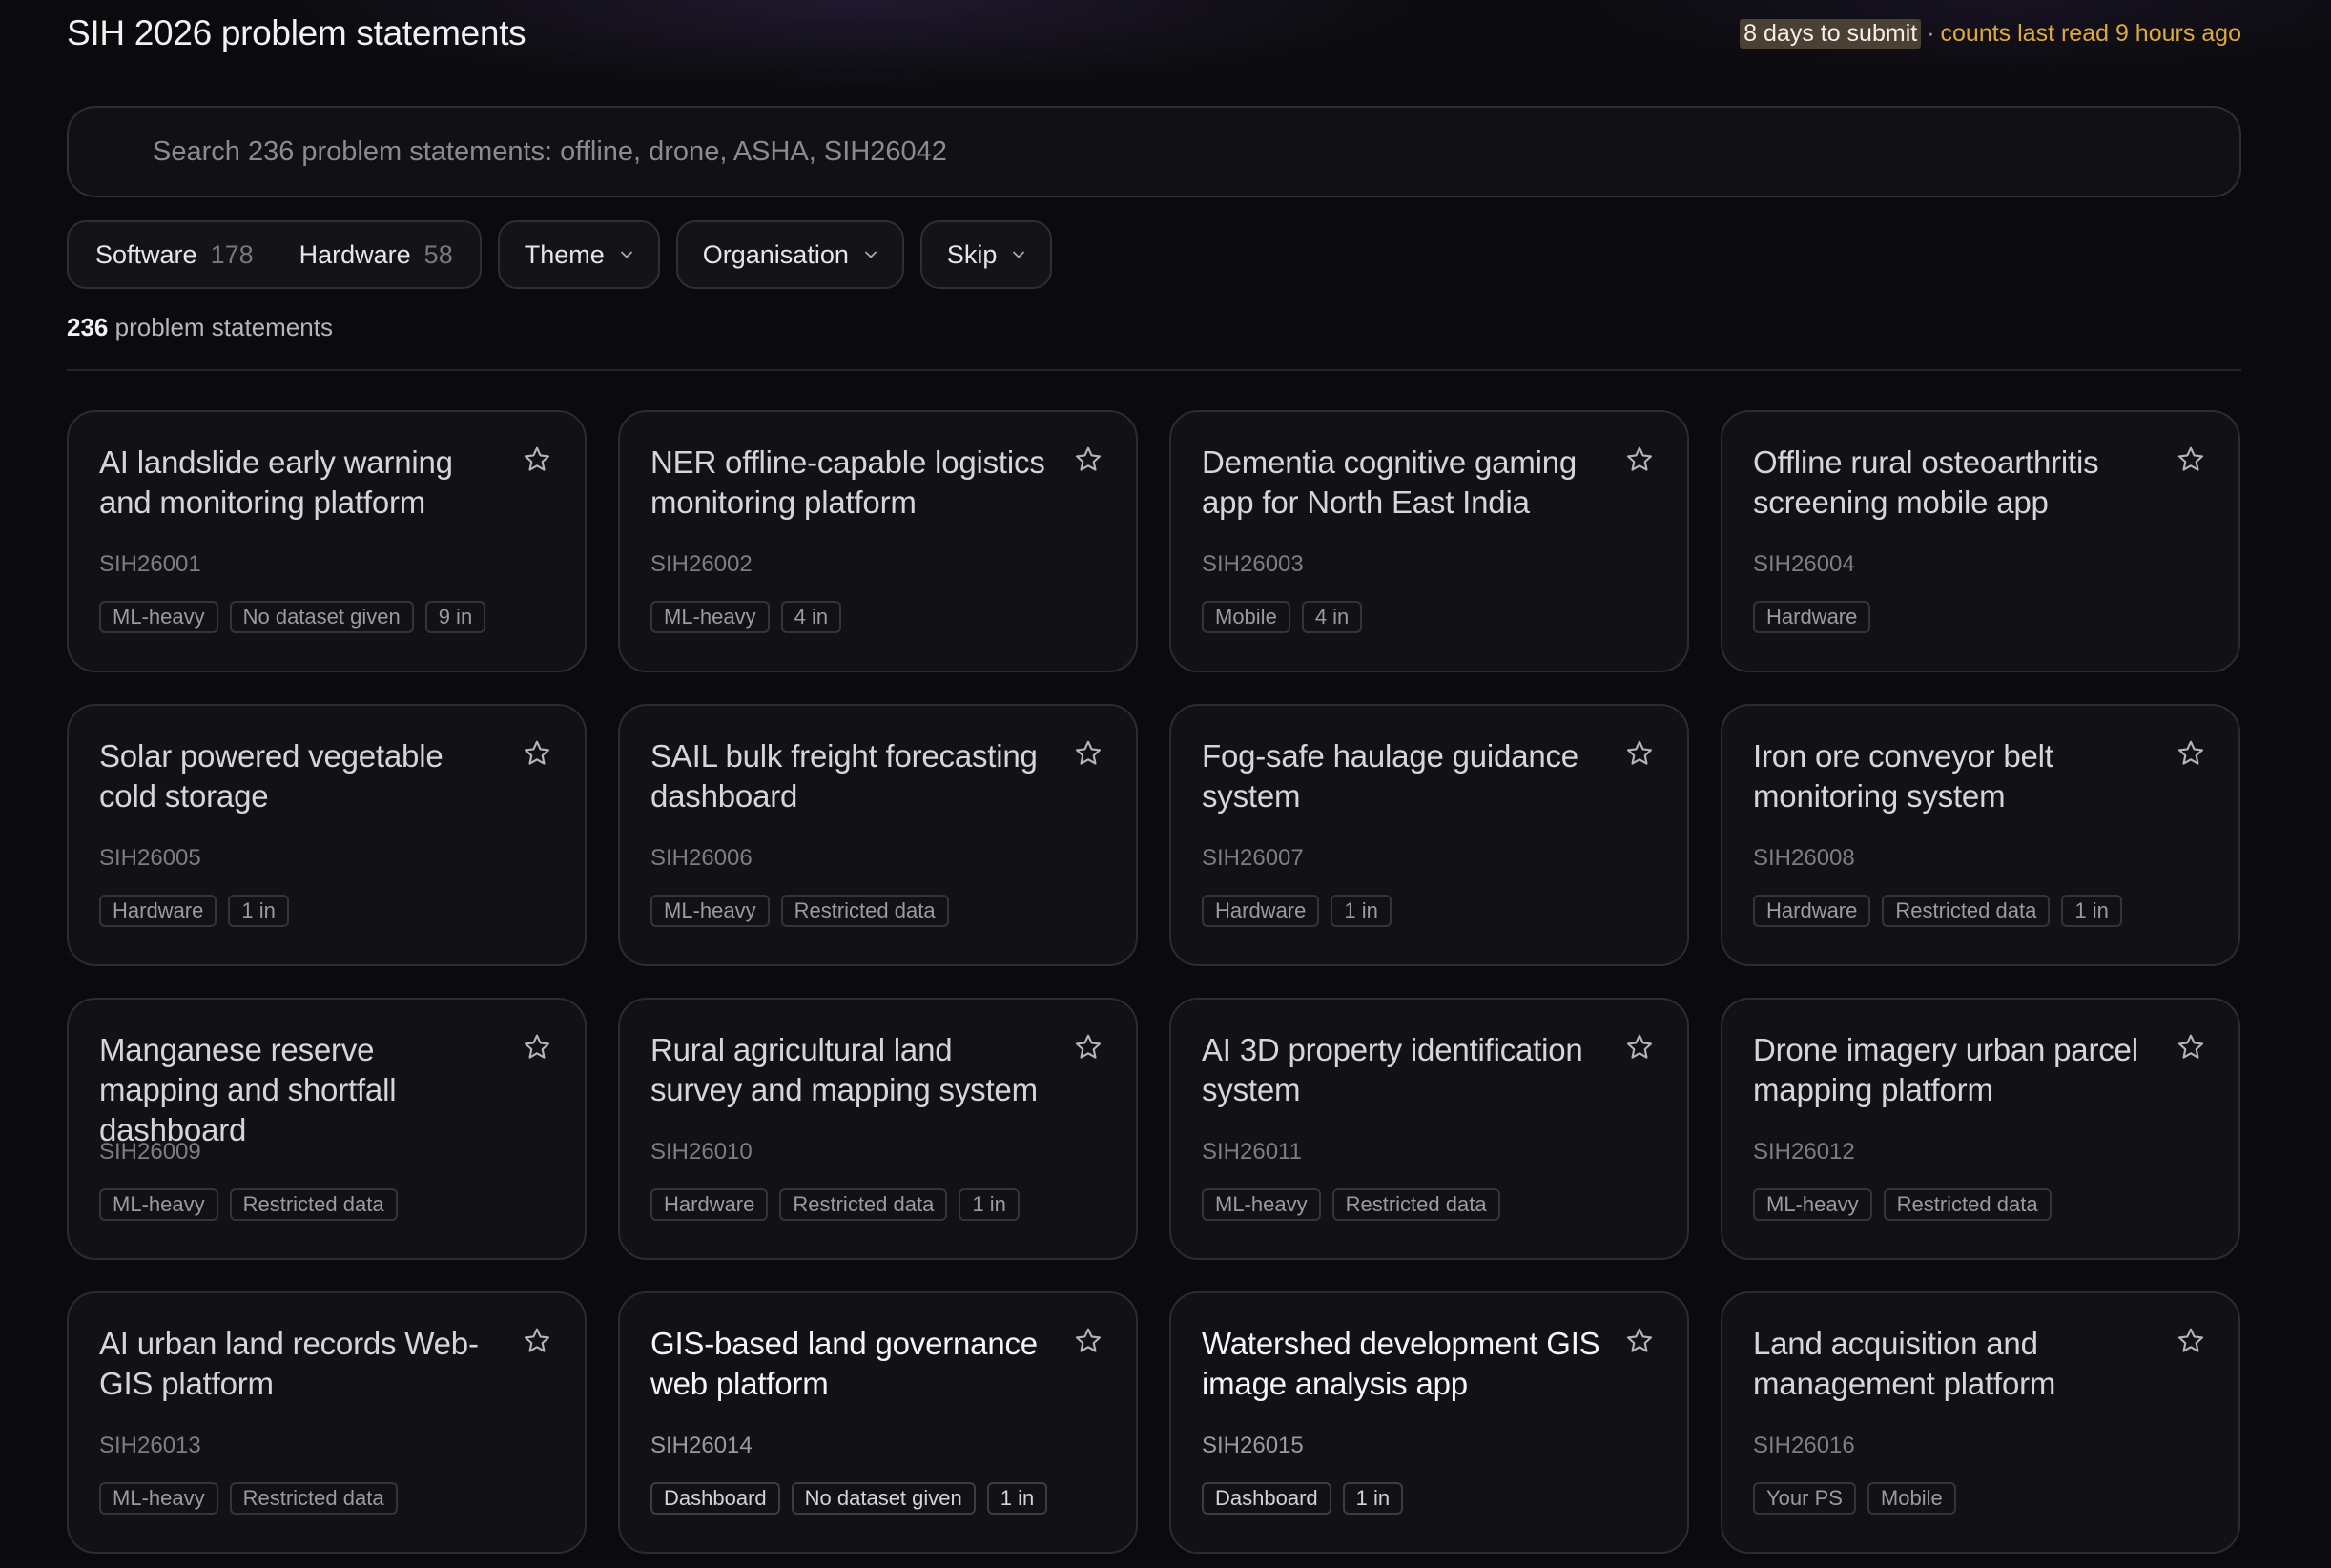 Image resolution: width=2331 pixels, height=1568 pixels. I want to click on card-tags: ML-heavy No dataset given 9 in, so click(326, 617).